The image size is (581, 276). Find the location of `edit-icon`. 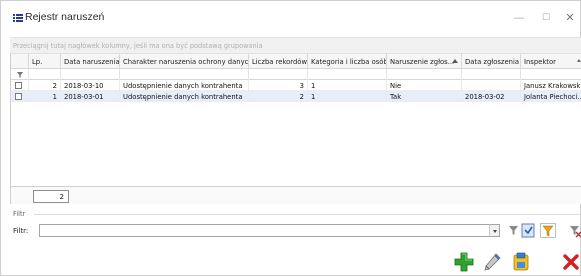

edit-icon is located at coordinates (492, 262).